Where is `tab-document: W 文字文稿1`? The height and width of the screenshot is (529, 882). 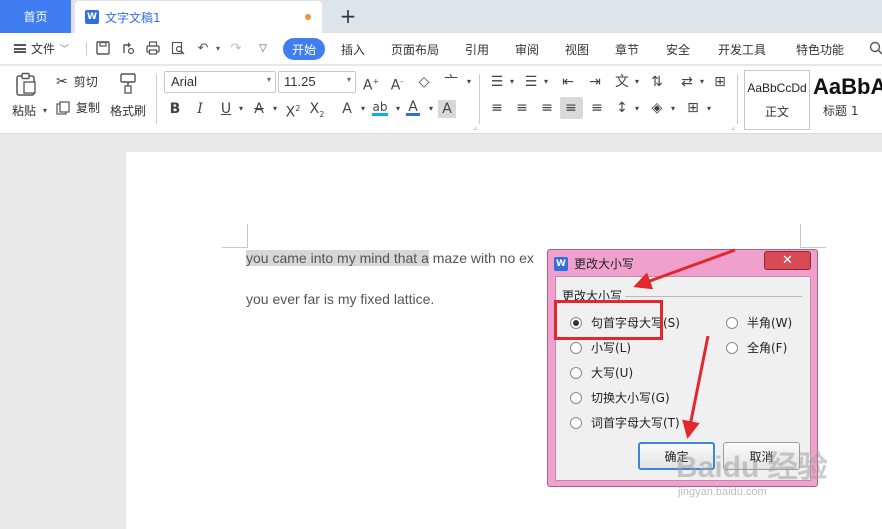 tab-document: W 文字文稿1 is located at coordinates (198, 17).